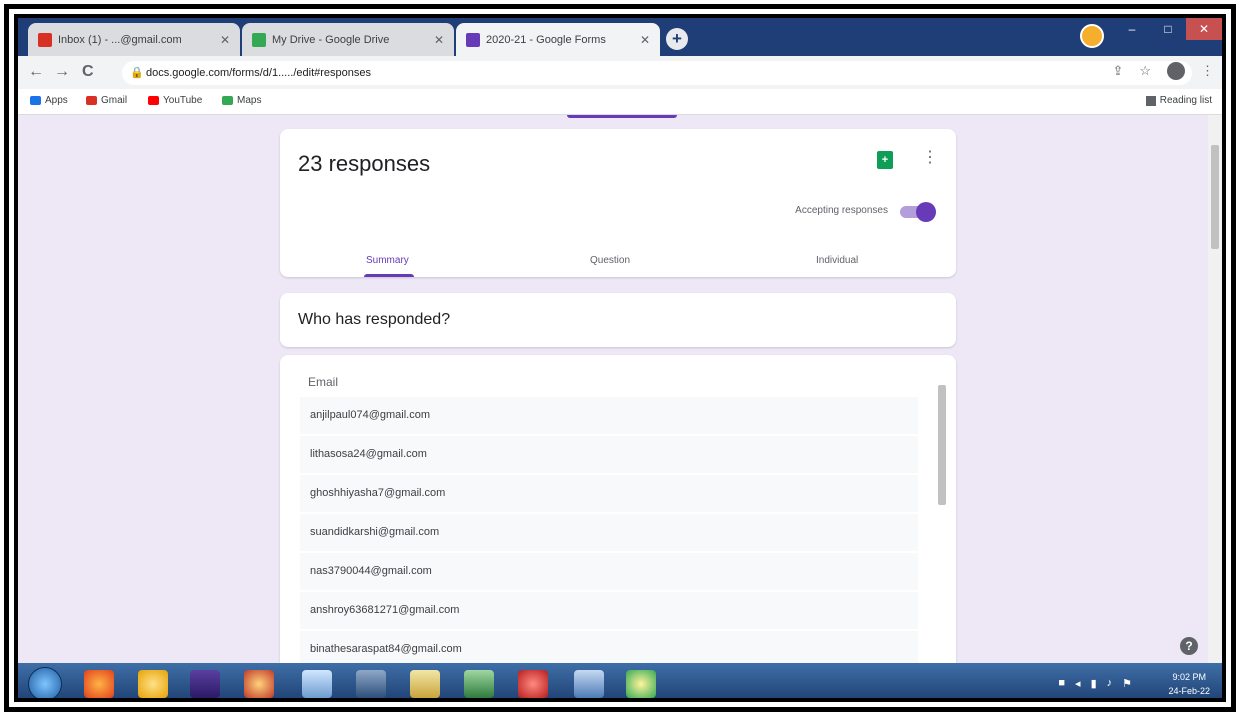 This screenshot has width=1240, height=716. Describe the element at coordinates (249, 100) in the screenshot. I see `bookmark-label: Maps` at that location.